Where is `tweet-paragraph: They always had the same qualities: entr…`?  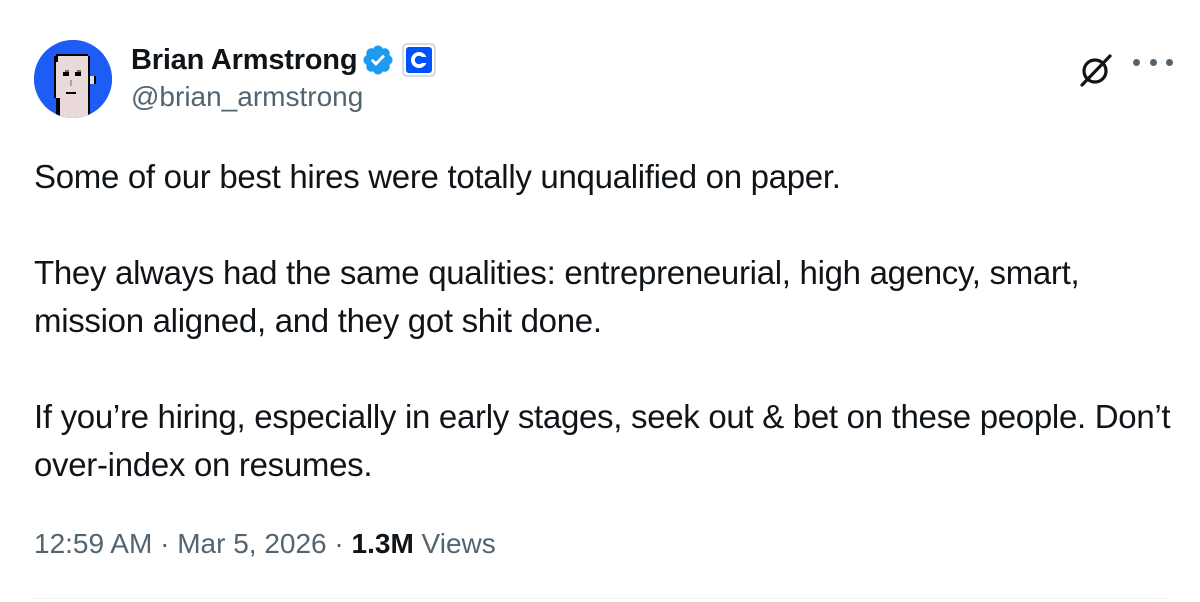
tweet-paragraph: They always had the same qualities: entr… is located at coordinates (557, 296).